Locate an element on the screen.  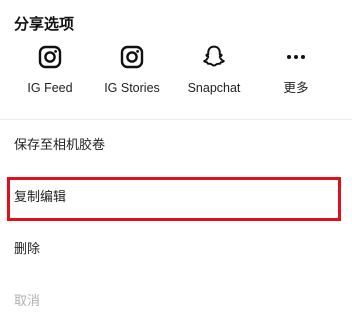
share-more-label: 更多 is located at coordinates (296, 88).